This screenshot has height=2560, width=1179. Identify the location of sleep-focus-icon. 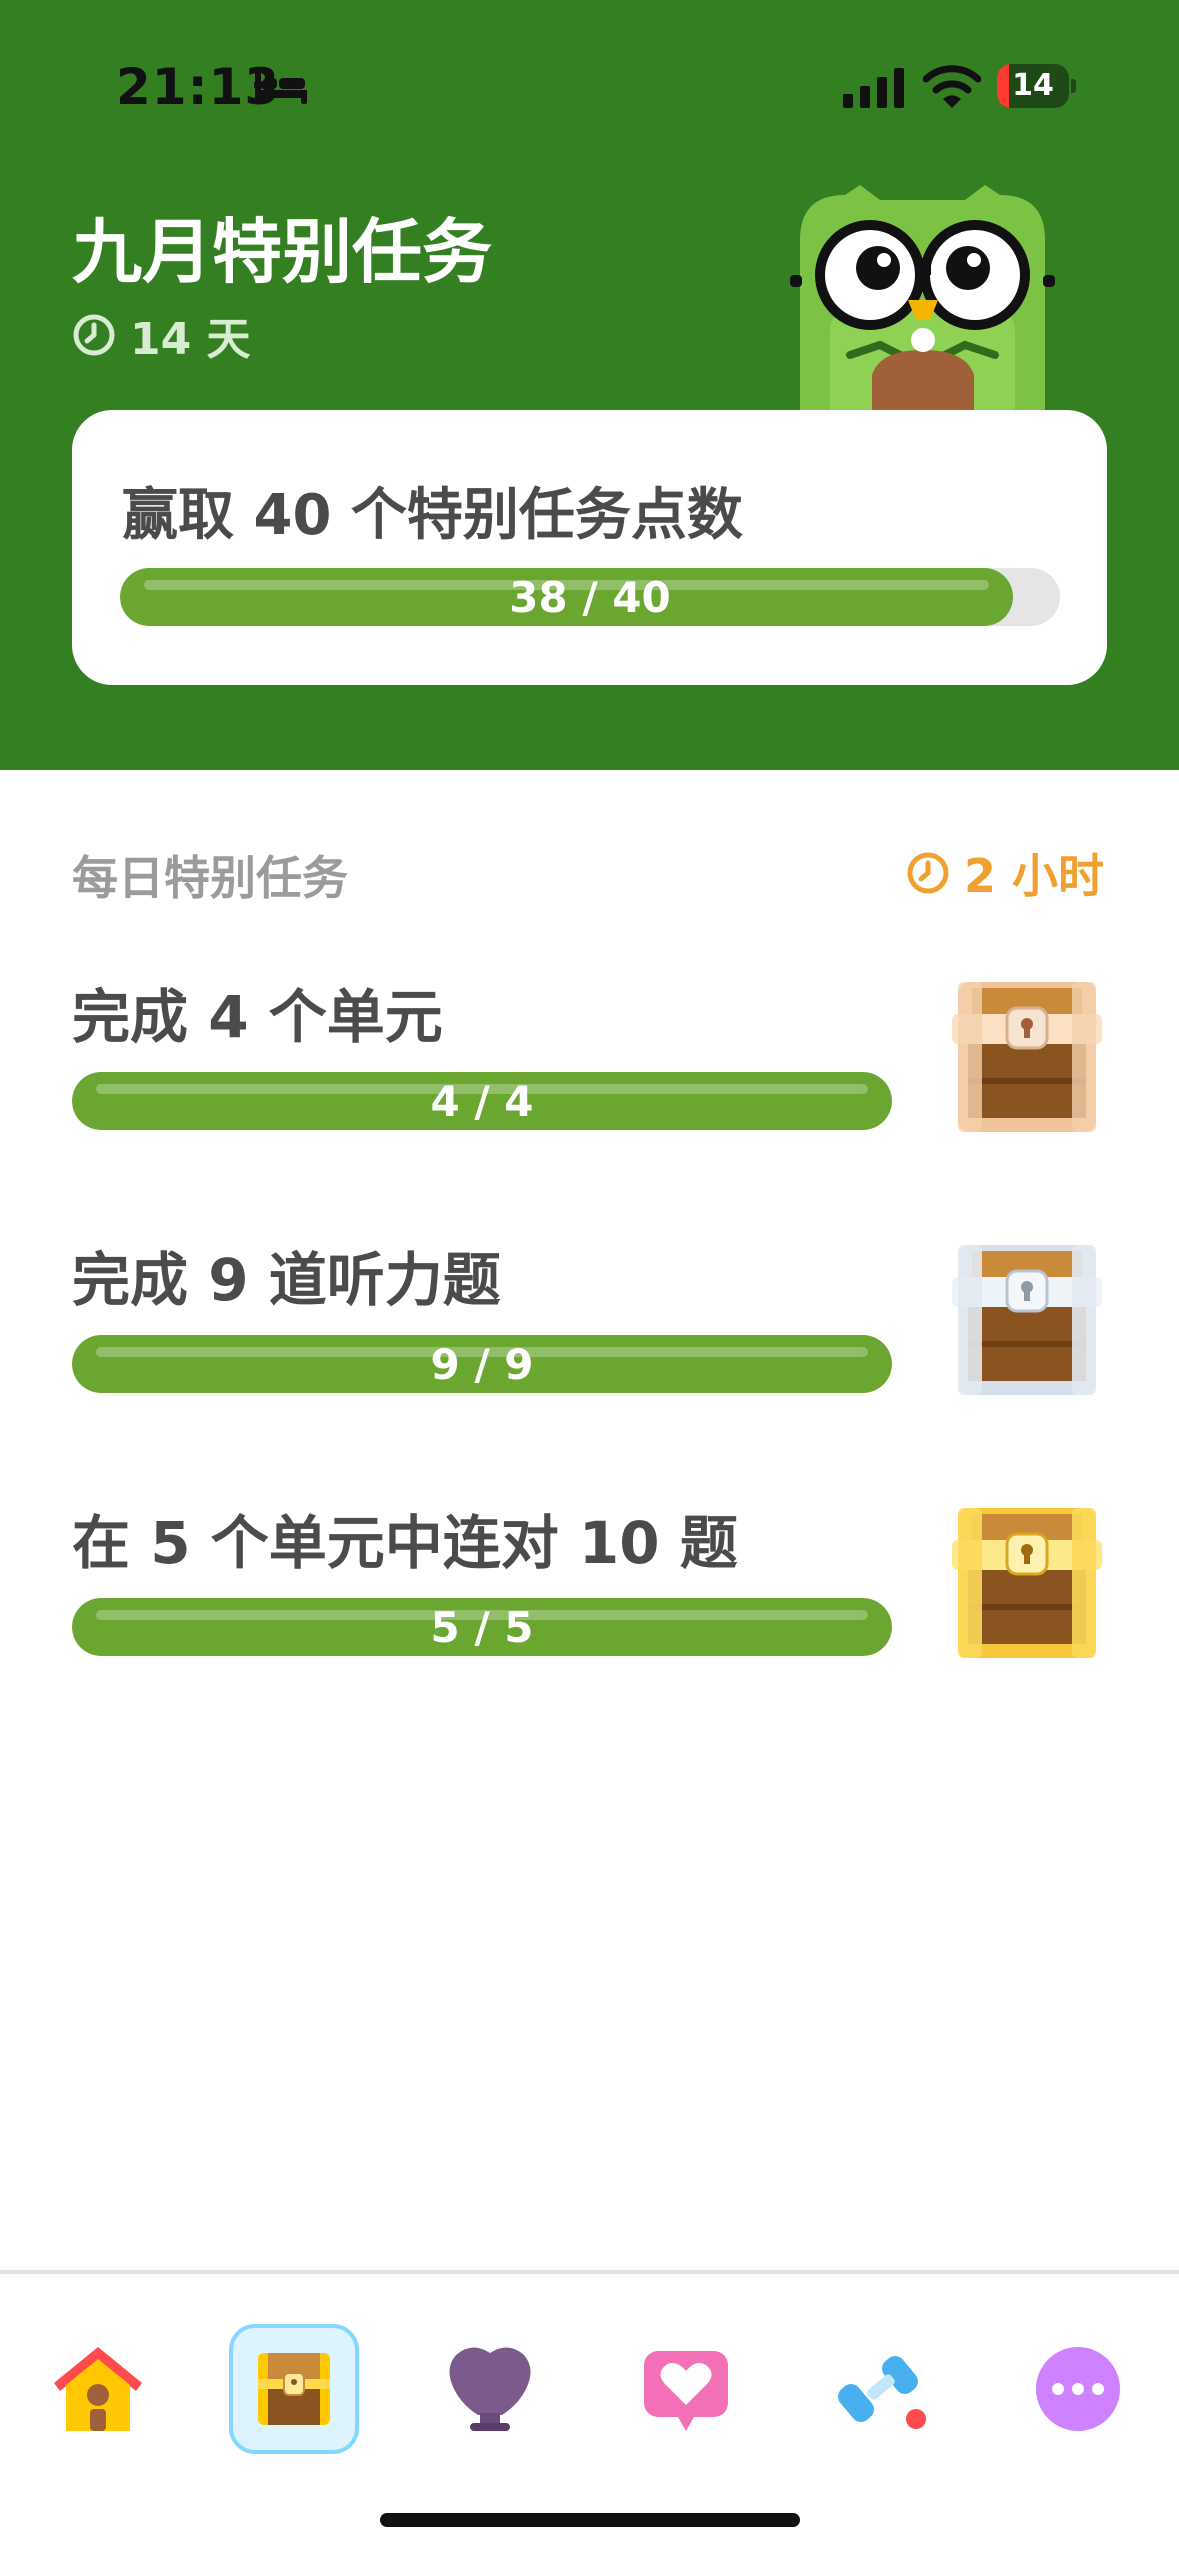
(281, 88).